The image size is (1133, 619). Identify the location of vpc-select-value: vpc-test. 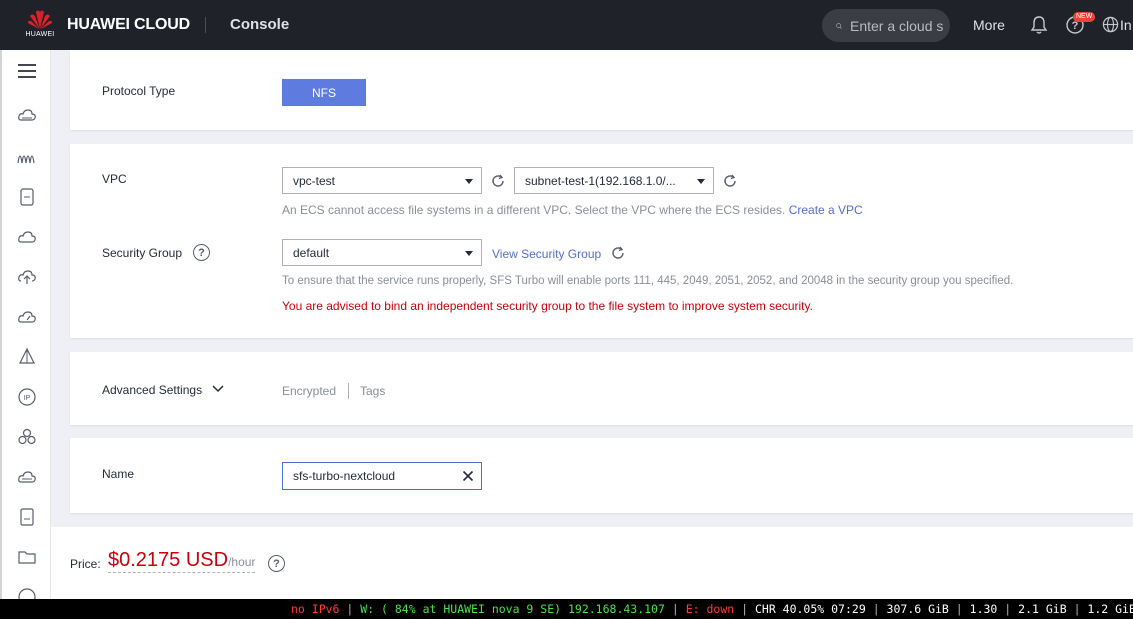
(314, 180).